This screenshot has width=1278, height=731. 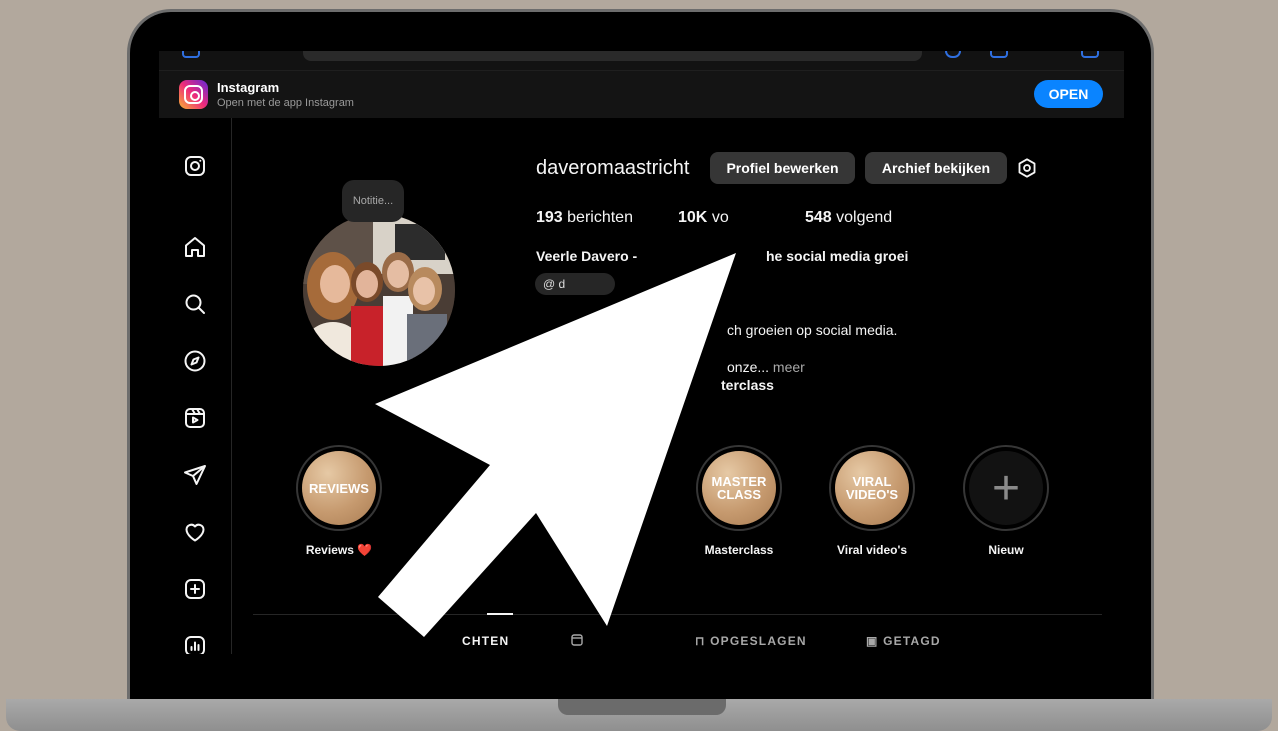 What do you see at coordinates (703, 218) in the screenshot?
I see `followers-stat: 10K vo` at bounding box center [703, 218].